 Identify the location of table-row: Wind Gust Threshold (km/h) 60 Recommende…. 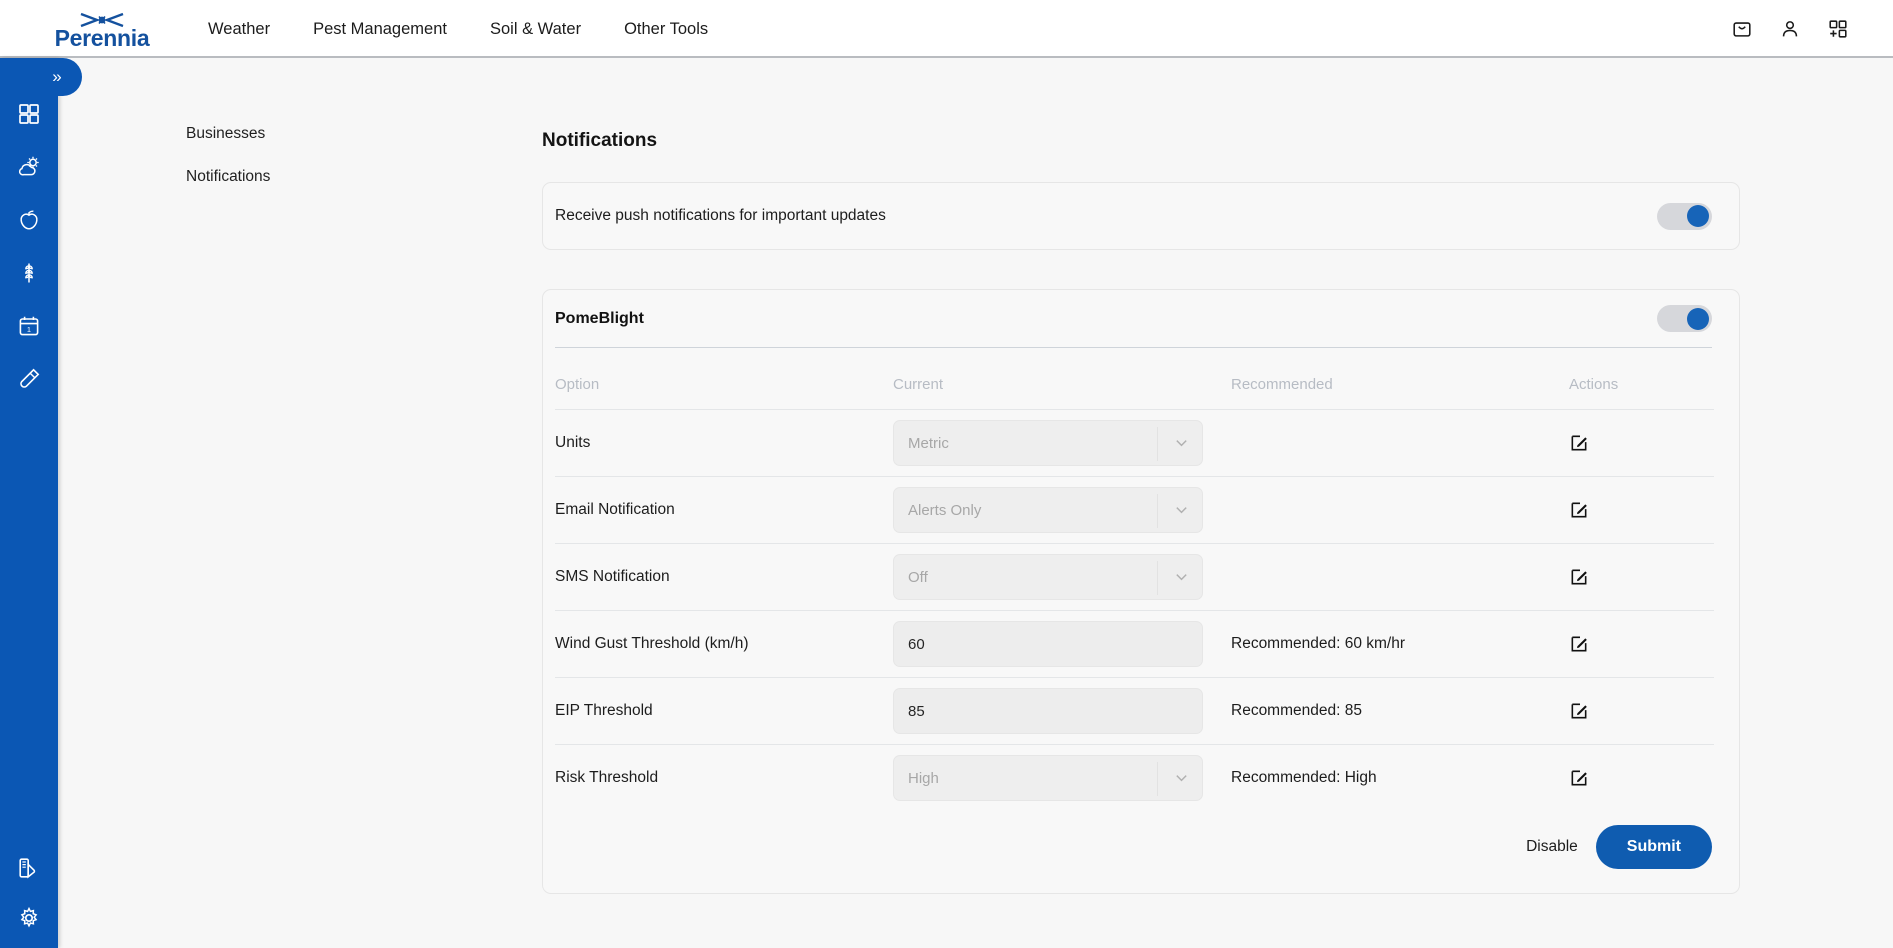
(1134, 644).